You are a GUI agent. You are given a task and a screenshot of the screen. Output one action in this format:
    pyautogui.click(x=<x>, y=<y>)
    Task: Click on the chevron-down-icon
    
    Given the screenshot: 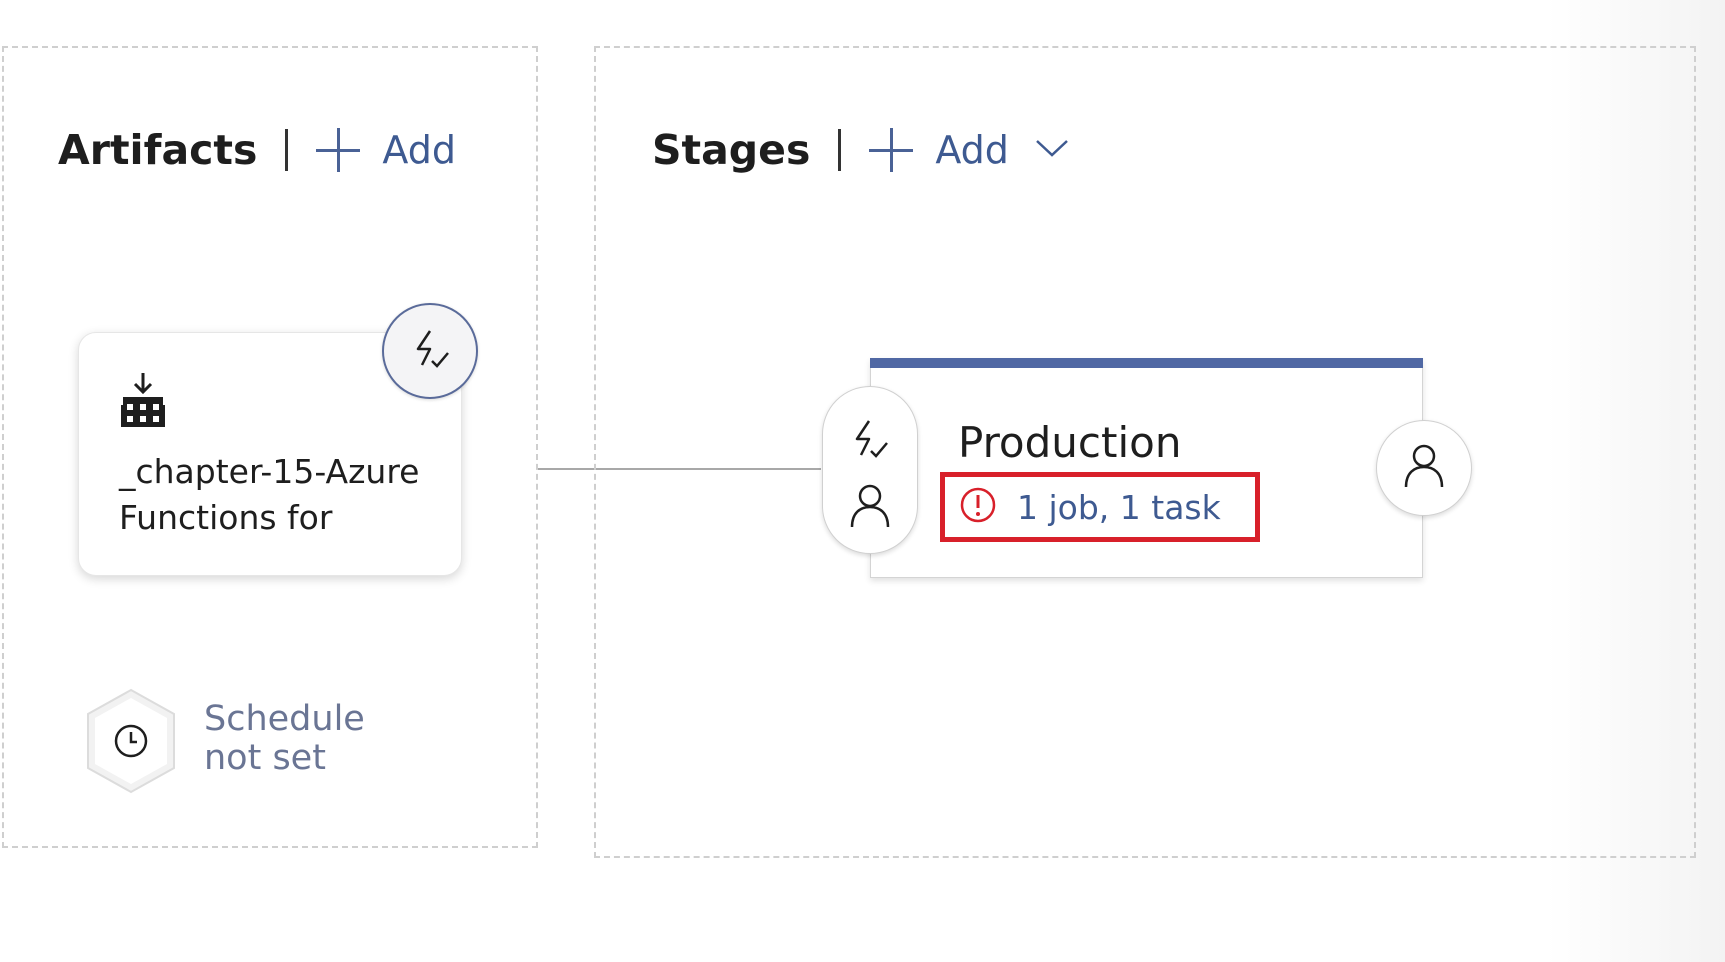 What is the action you would take?
    pyautogui.click(x=1052, y=150)
    